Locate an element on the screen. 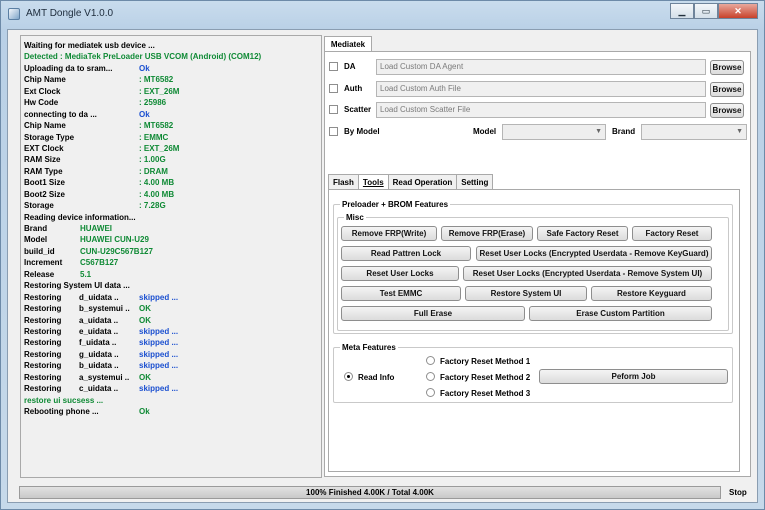 This screenshot has width=765, height=510. log-line: EXT Clock : EXT_26M is located at coordinates (172, 148).